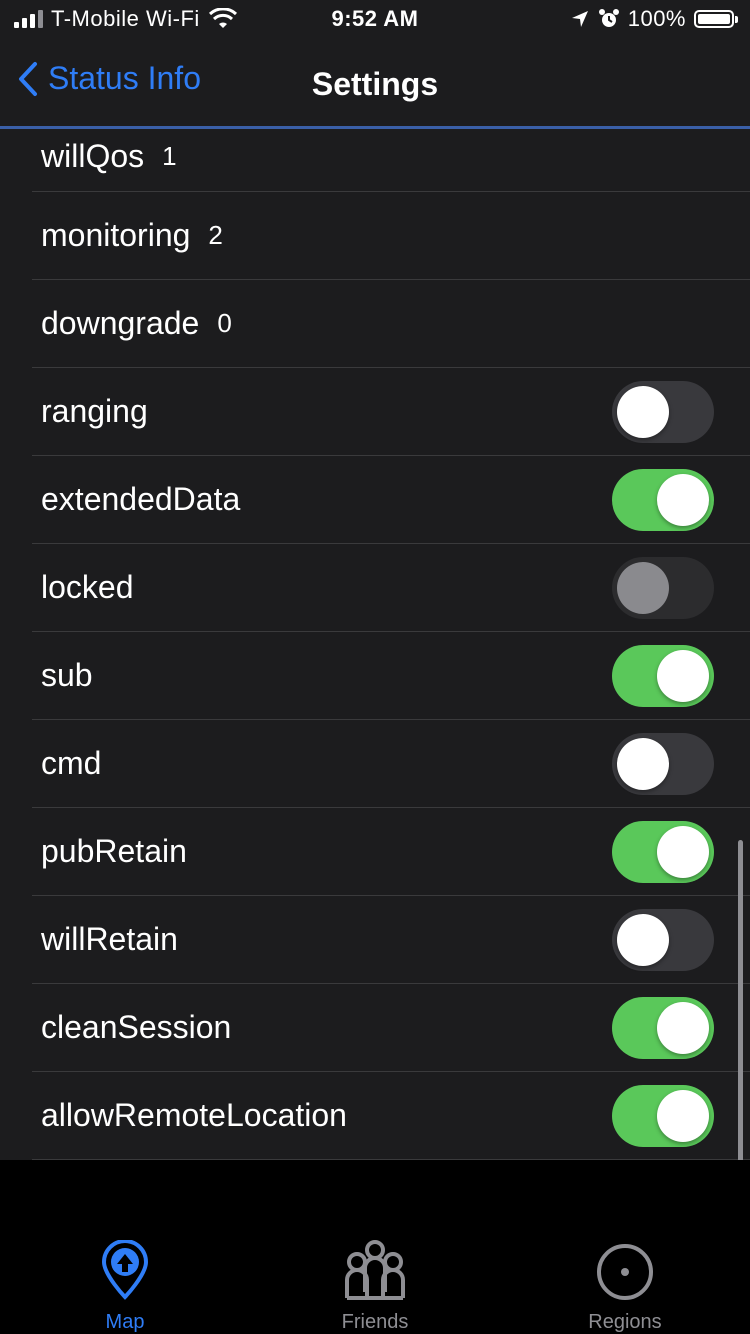 Image resolution: width=750 pixels, height=1334 pixels. What do you see at coordinates (663, 851) in the screenshot?
I see `pubretain-toggle` at bounding box center [663, 851].